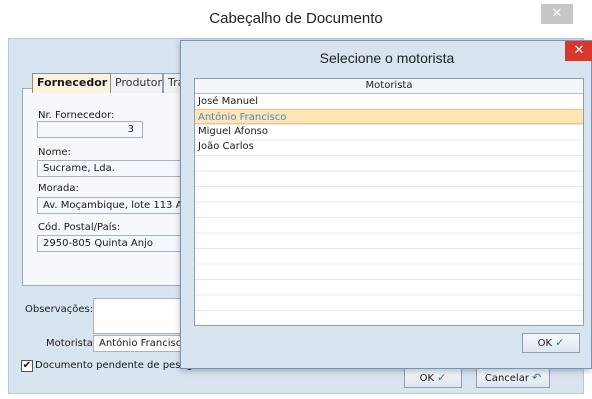 Image resolution: width=592 pixels, height=399 pixels. I want to click on nr-fornecedor-field: 3, so click(90, 129).